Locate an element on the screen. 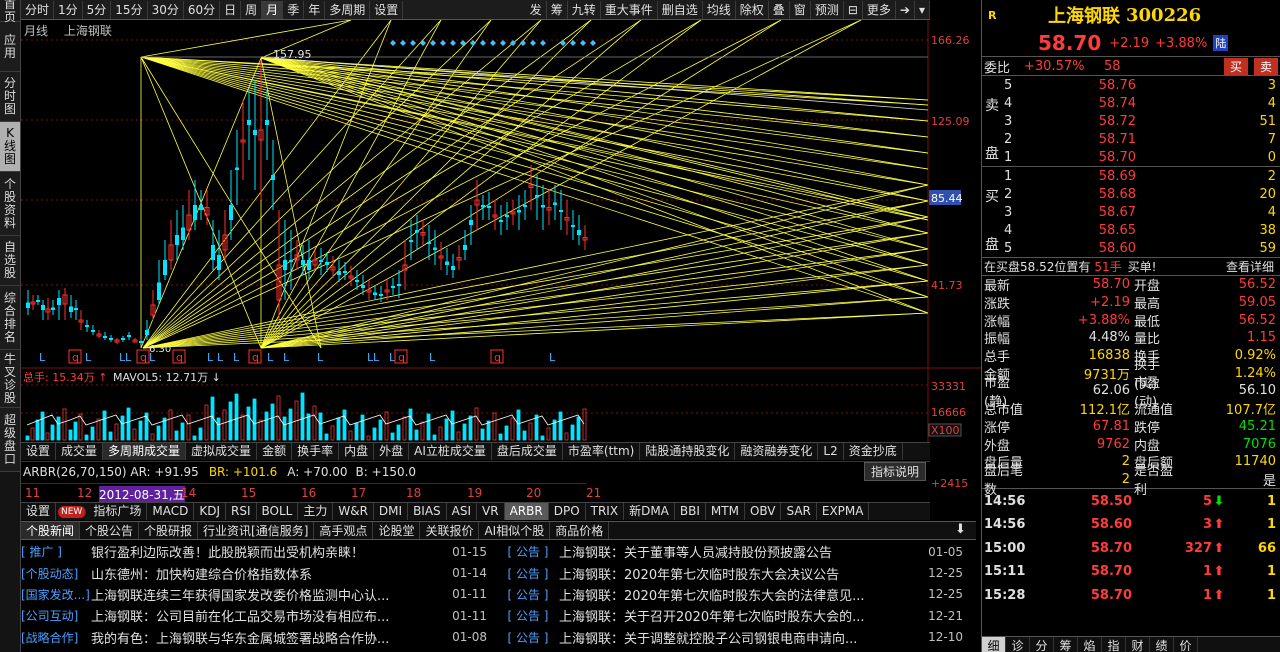  news-category: [个股动态] is located at coordinates (56, 573).